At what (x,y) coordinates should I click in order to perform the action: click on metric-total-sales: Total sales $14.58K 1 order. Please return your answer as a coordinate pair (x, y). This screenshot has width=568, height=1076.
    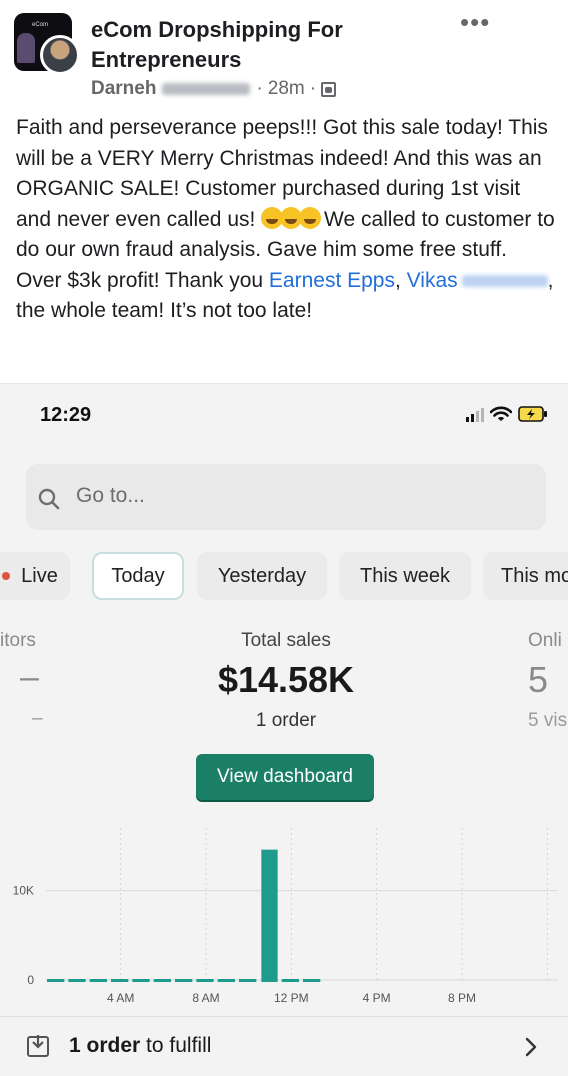
    Looking at the image, I should click on (286, 681).